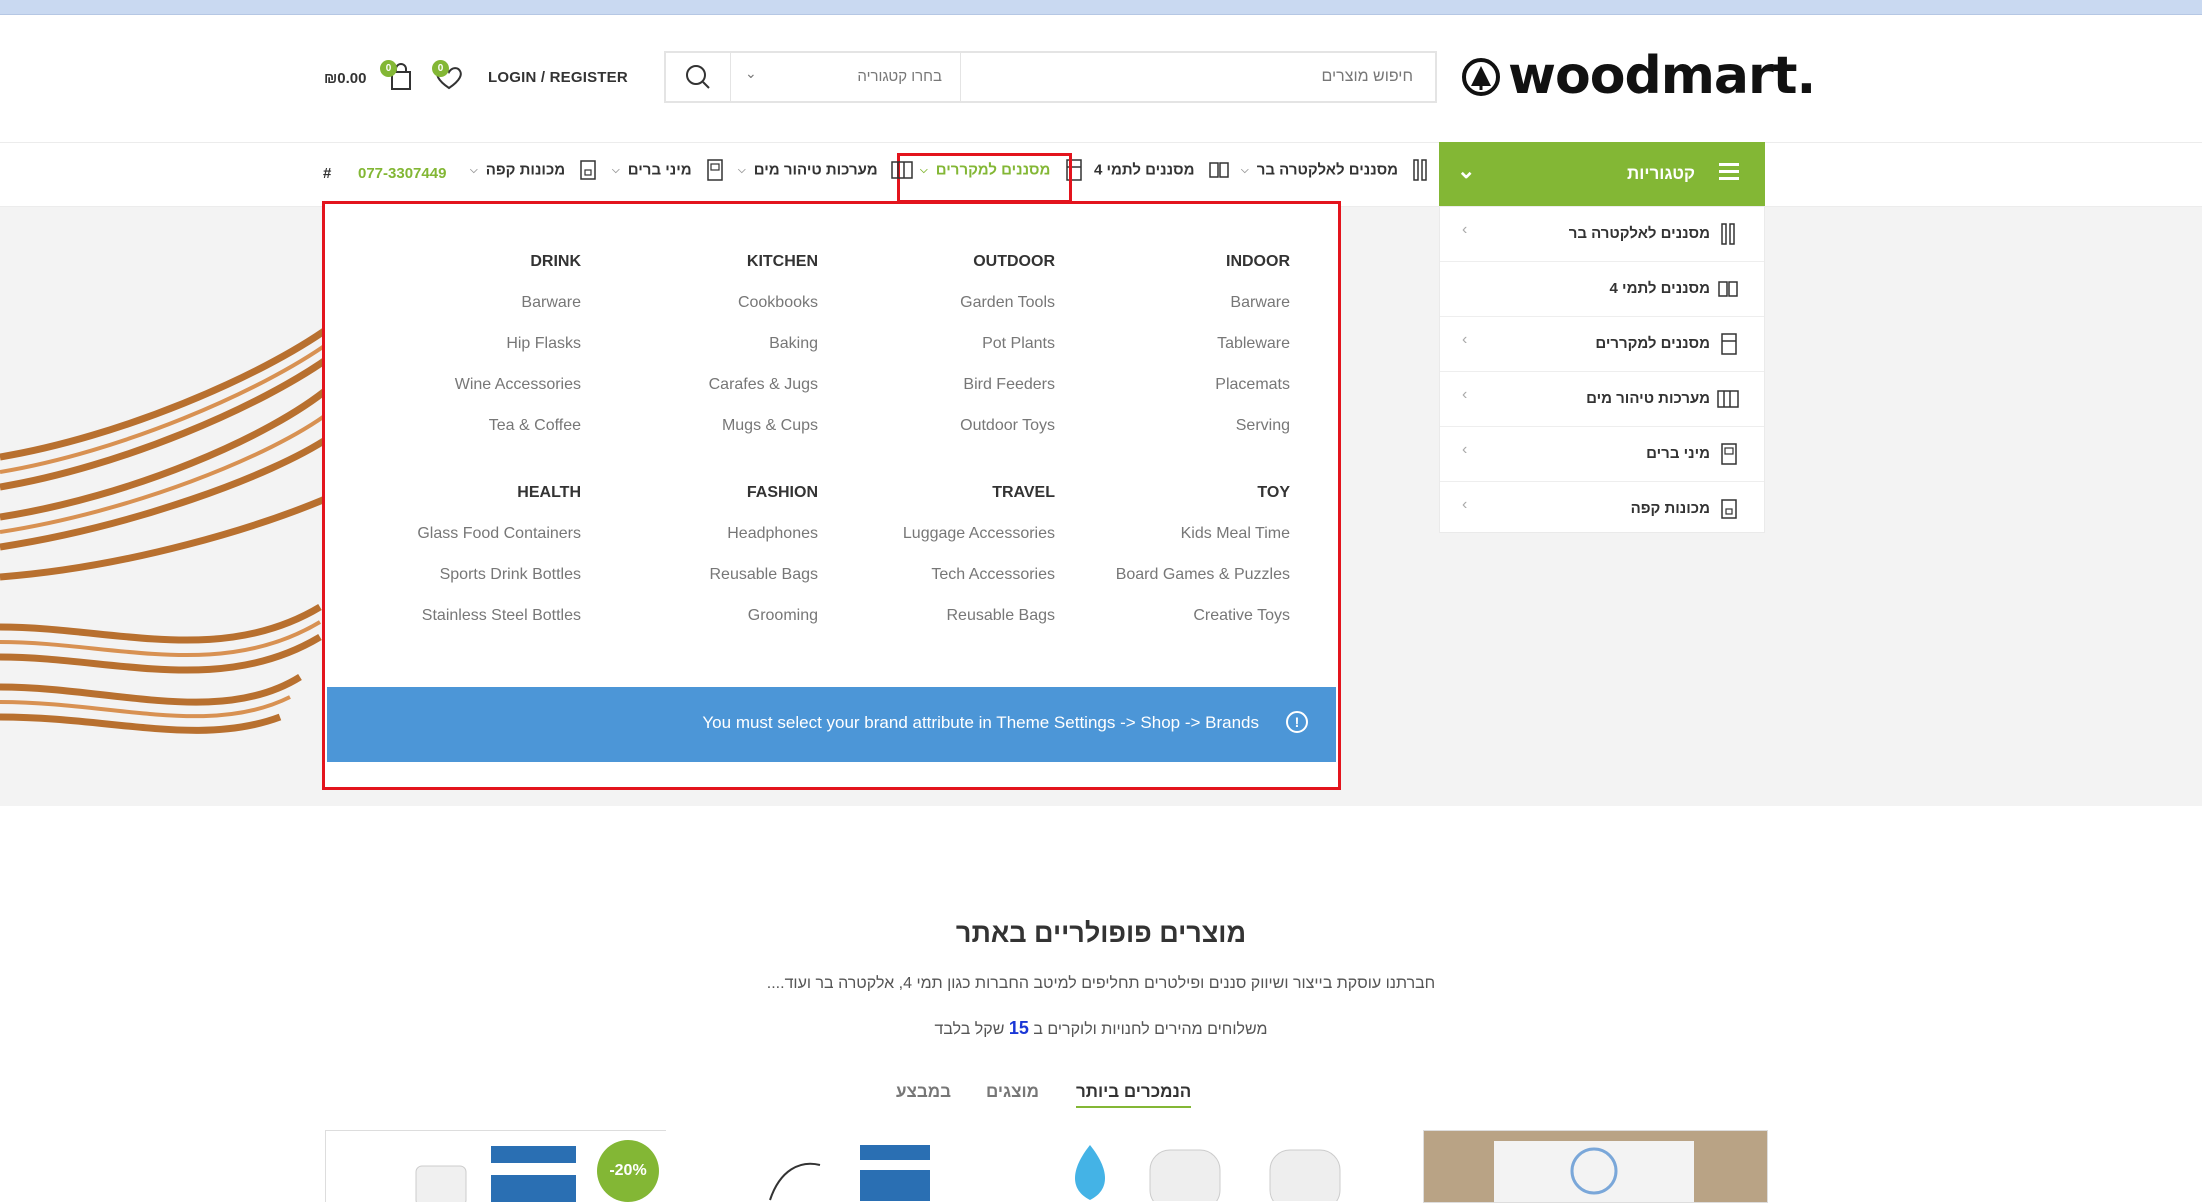  What do you see at coordinates (984, 178) in the screenshot?
I see `active-nav-highlight` at bounding box center [984, 178].